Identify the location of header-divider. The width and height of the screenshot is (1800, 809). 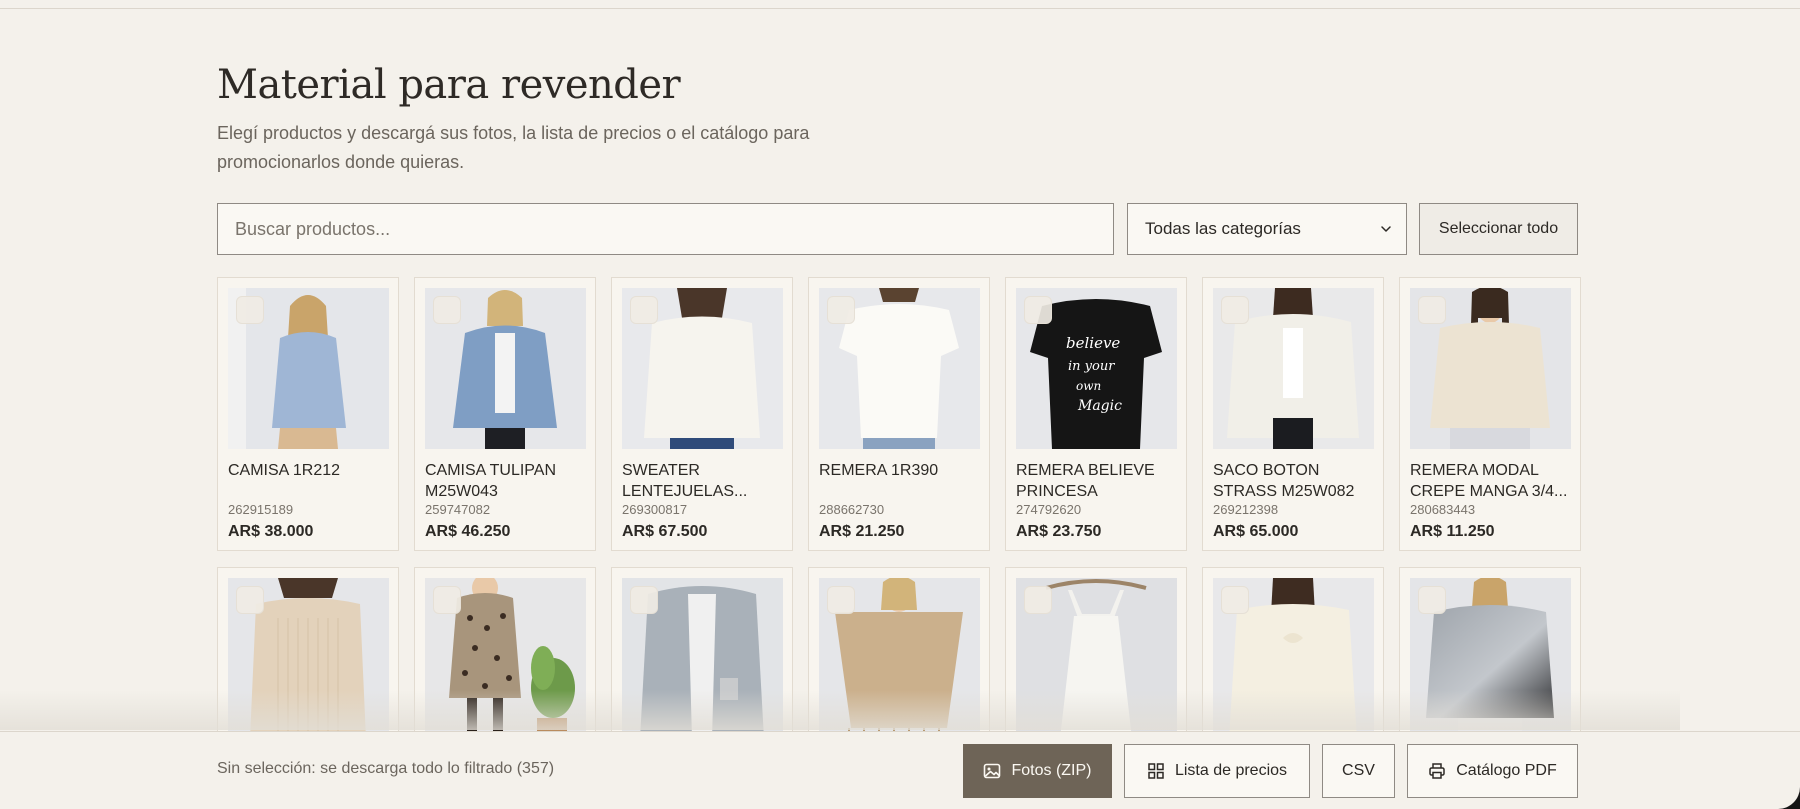
(900, 8).